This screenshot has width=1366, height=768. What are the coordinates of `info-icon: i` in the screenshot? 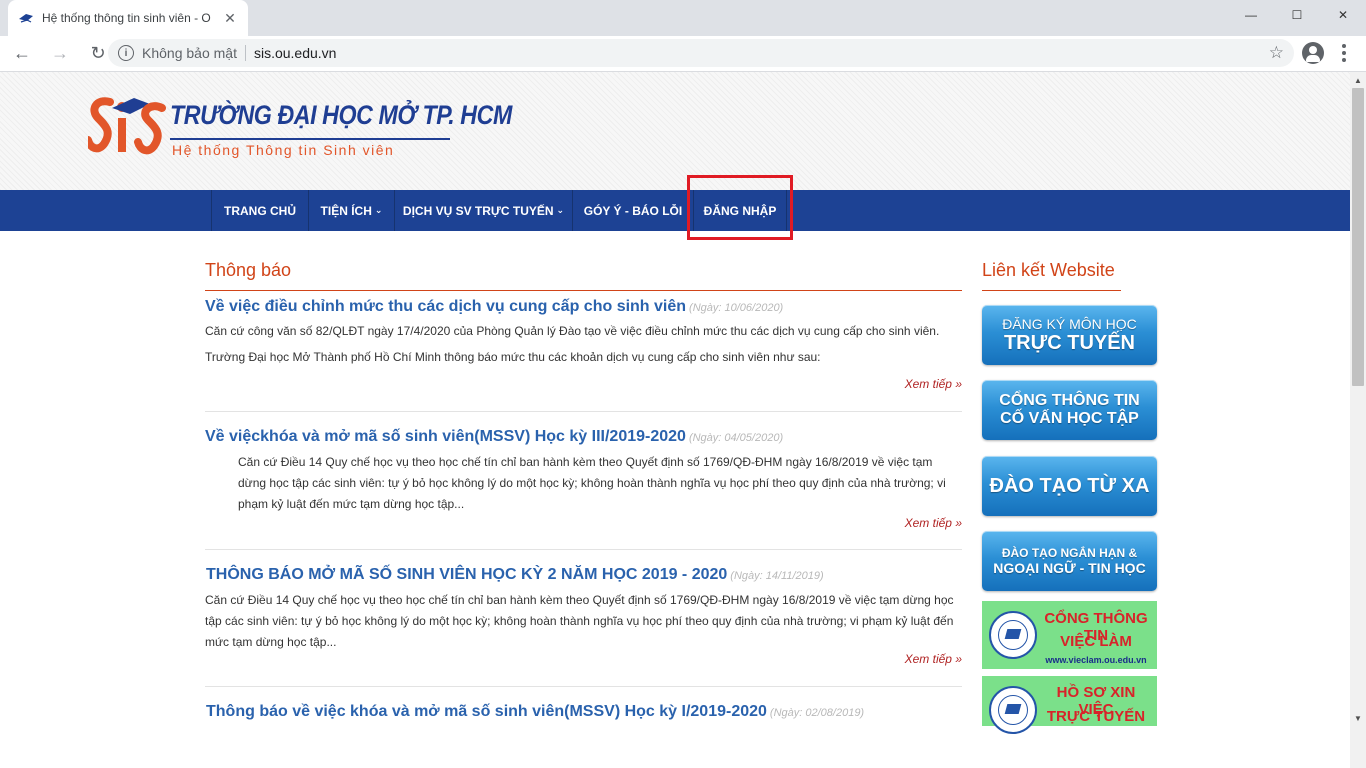 It's located at (126, 53).